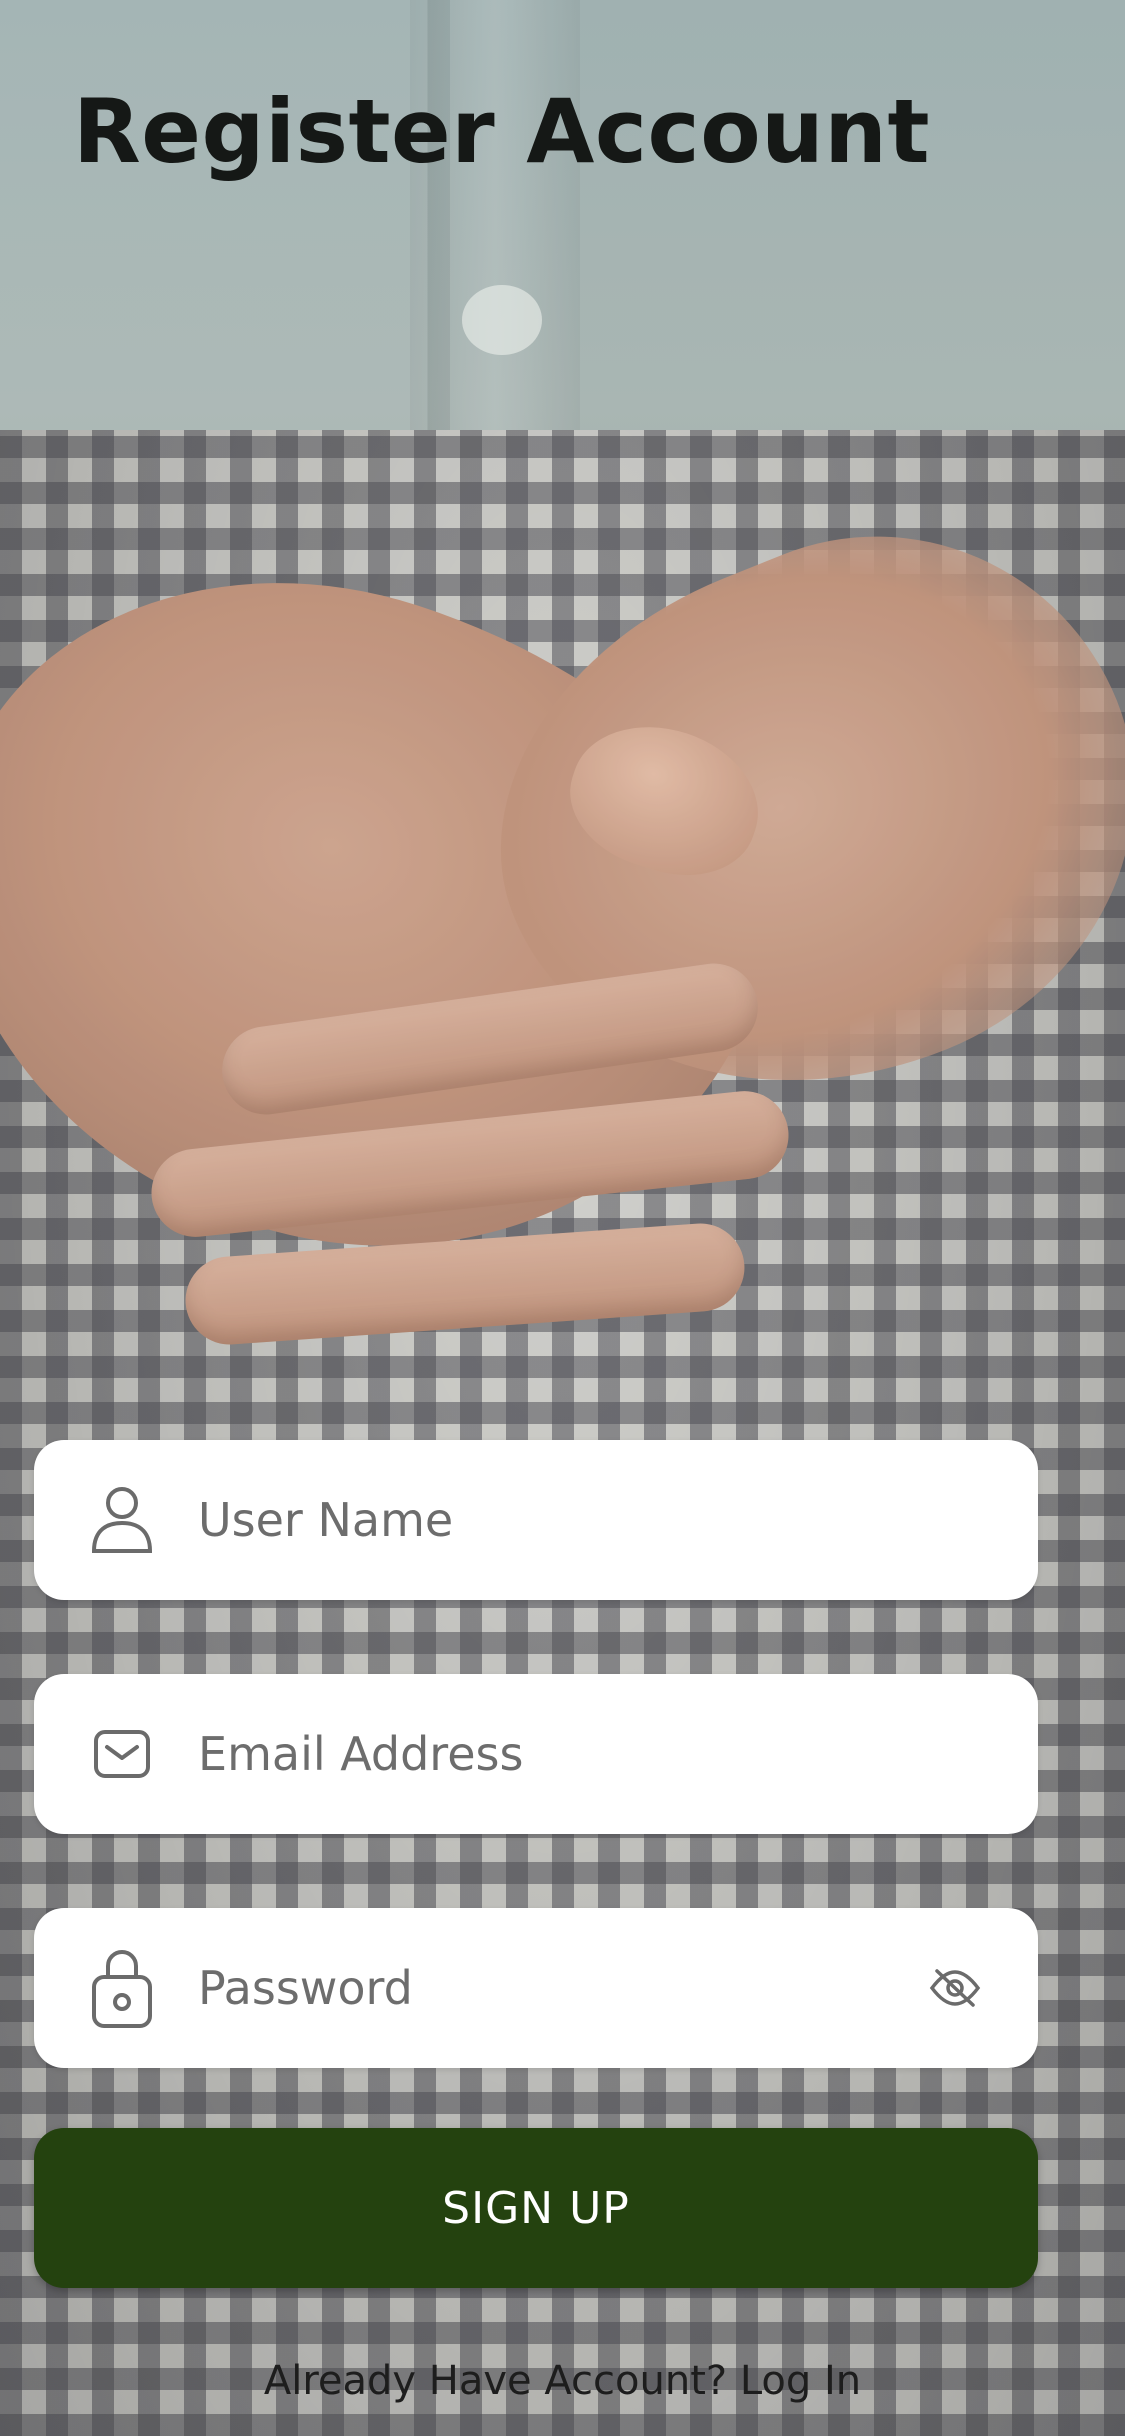 The width and height of the screenshot is (1125, 2436). Describe the element at coordinates (502, 131) in the screenshot. I see `page-title: Register Account` at that location.